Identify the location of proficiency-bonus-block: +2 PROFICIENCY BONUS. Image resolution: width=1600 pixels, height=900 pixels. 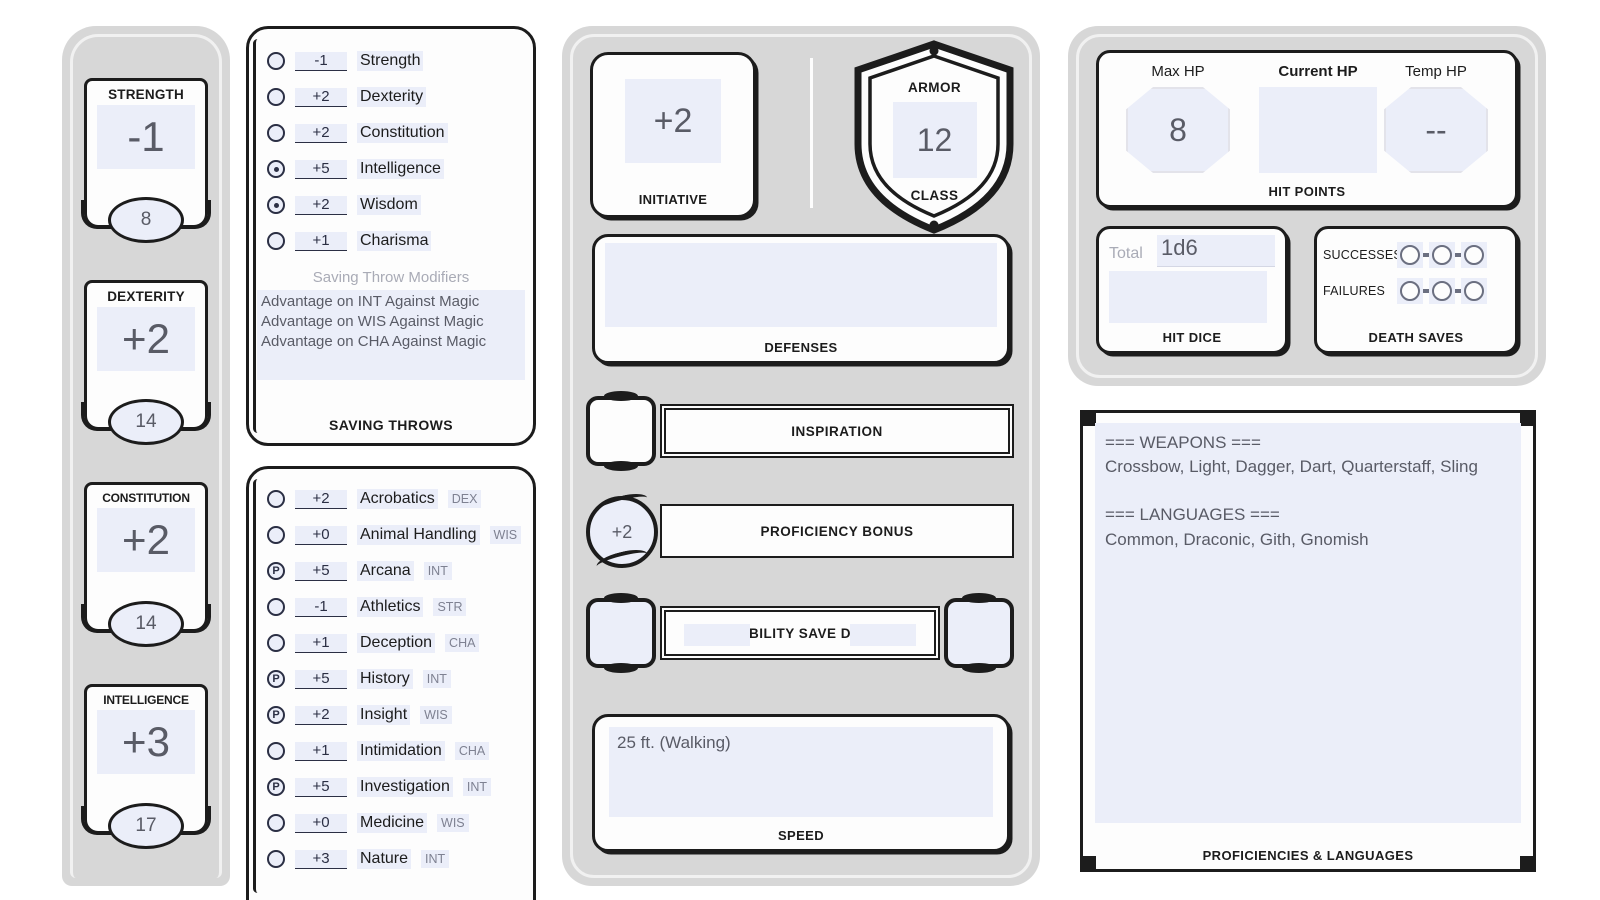
(800, 531).